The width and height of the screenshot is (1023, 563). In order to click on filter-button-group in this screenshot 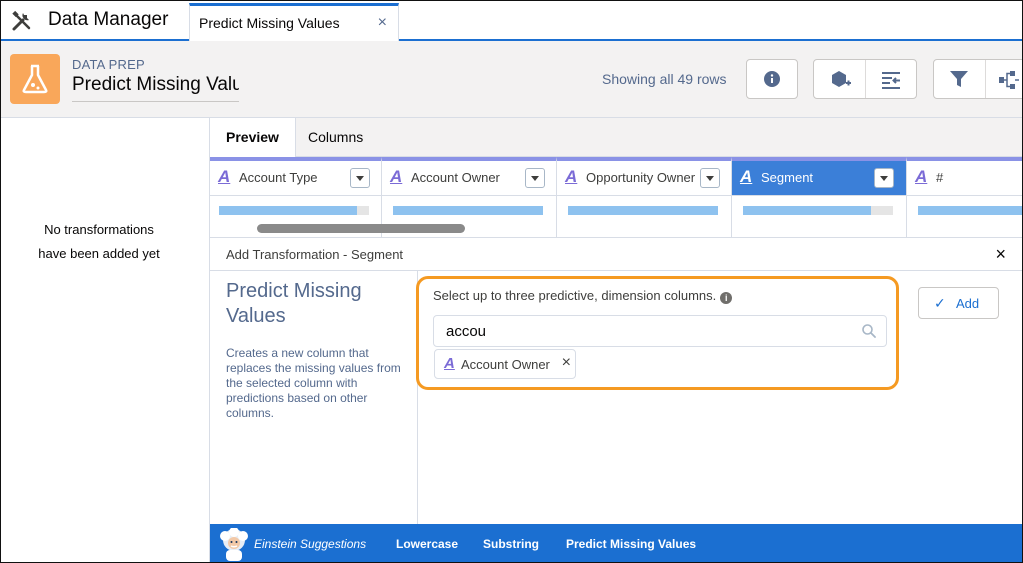, I will do `click(977, 79)`.